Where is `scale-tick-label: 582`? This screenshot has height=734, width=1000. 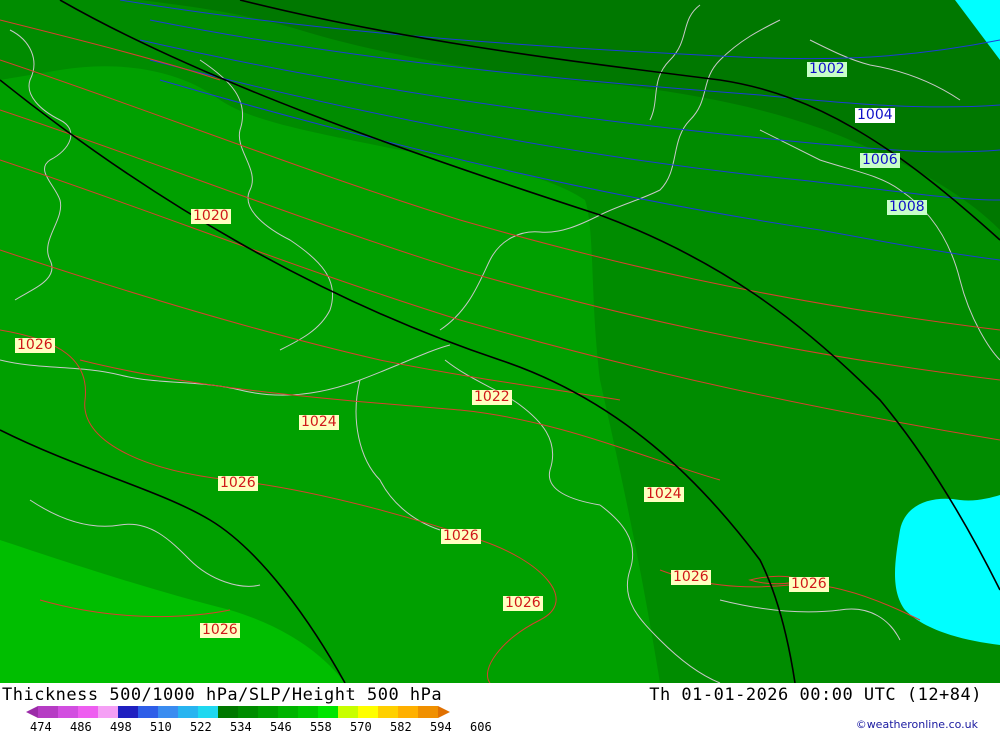 scale-tick-label: 582 is located at coordinates (401, 727).